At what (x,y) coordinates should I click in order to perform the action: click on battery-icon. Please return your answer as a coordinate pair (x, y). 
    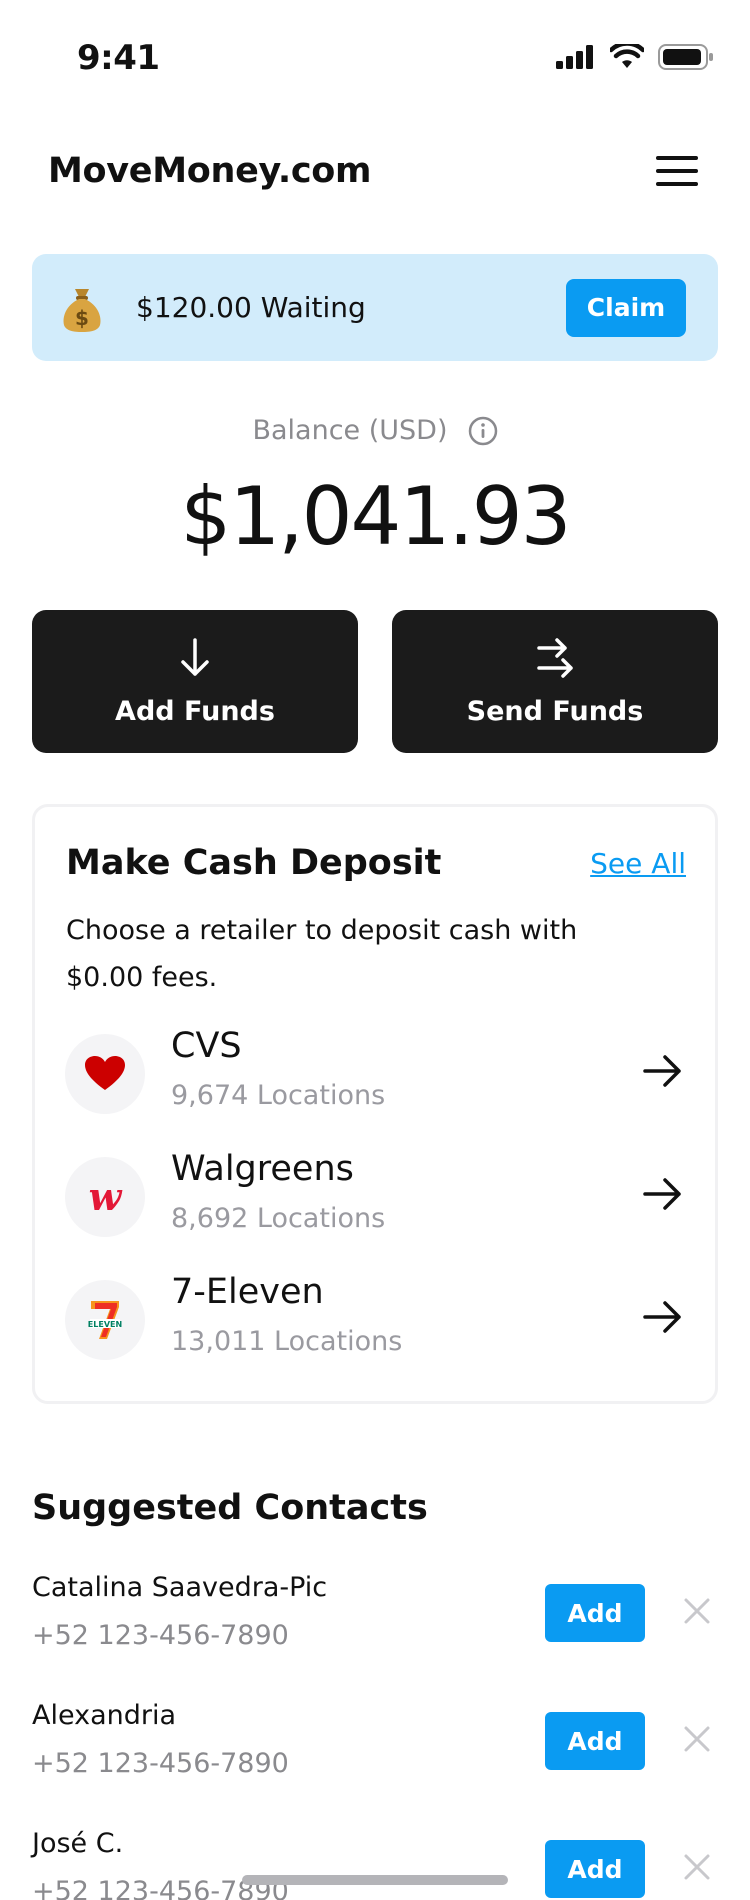
    Looking at the image, I should click on (685, 57).